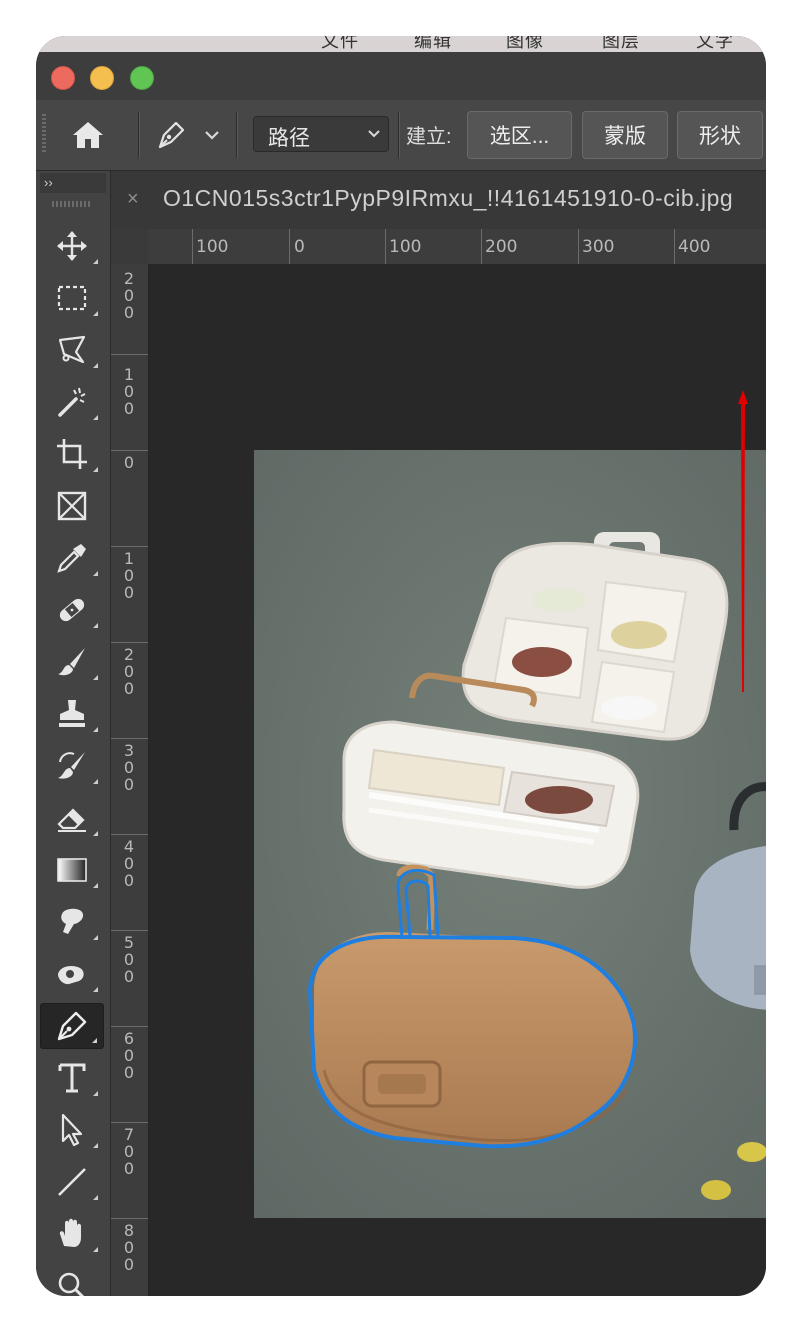 This screenshot has height=1332, width=802. I want to click on zoom-tool, so click(72, 1279).